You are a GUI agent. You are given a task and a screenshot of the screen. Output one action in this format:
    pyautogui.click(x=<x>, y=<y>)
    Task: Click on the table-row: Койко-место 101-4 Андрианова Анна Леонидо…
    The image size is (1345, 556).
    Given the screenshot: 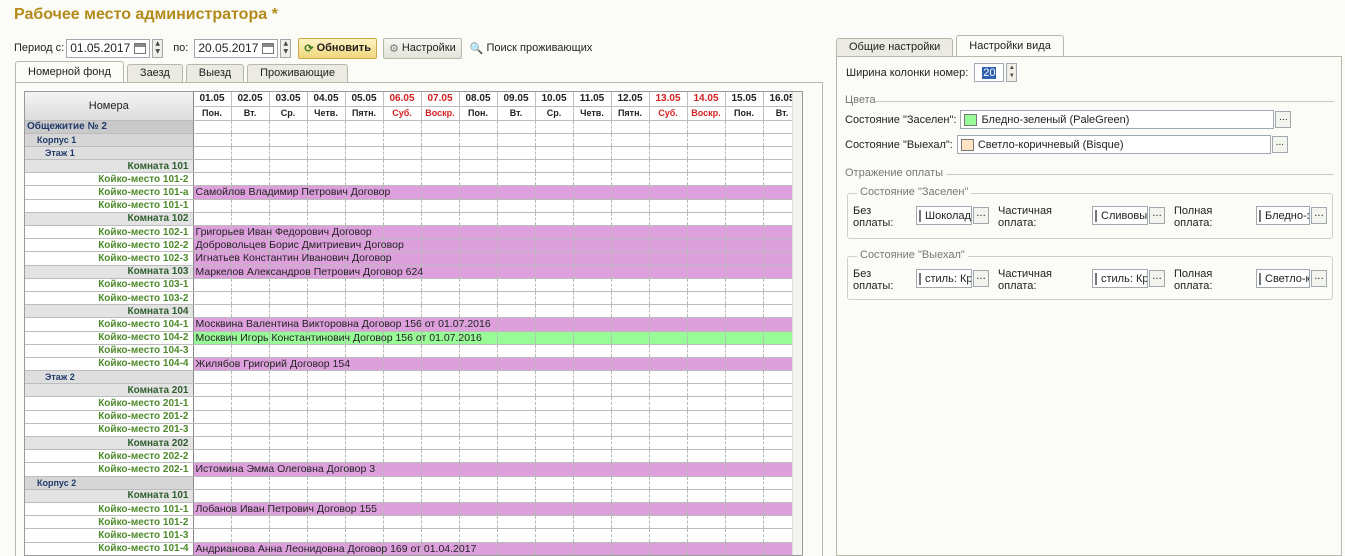 What is the action you would take?
    pyautogui.click(x=413, y=548)
    